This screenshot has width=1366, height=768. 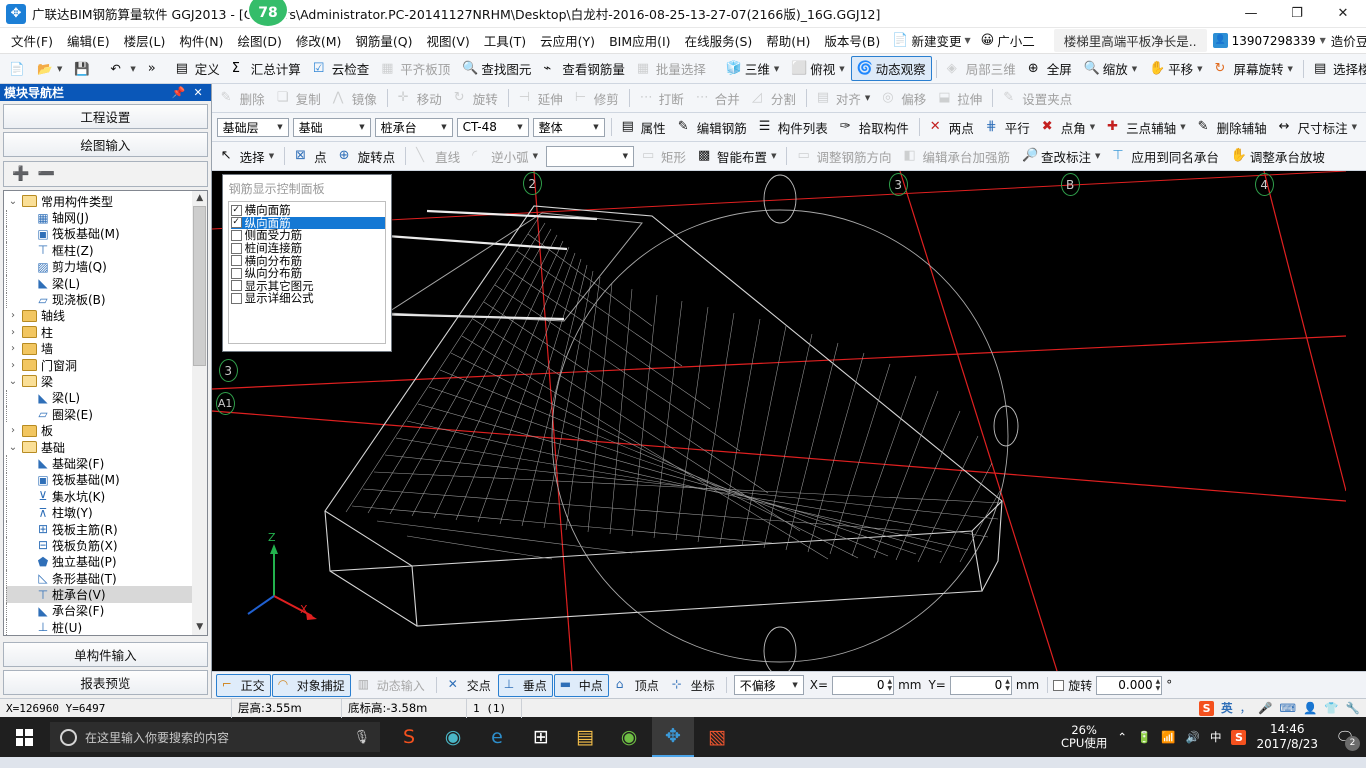 What do you see at coordinates (541, 737) in the screenshot?
I see `taskbar-app-store-icon: ⊞` at bounding box center [541, 737].